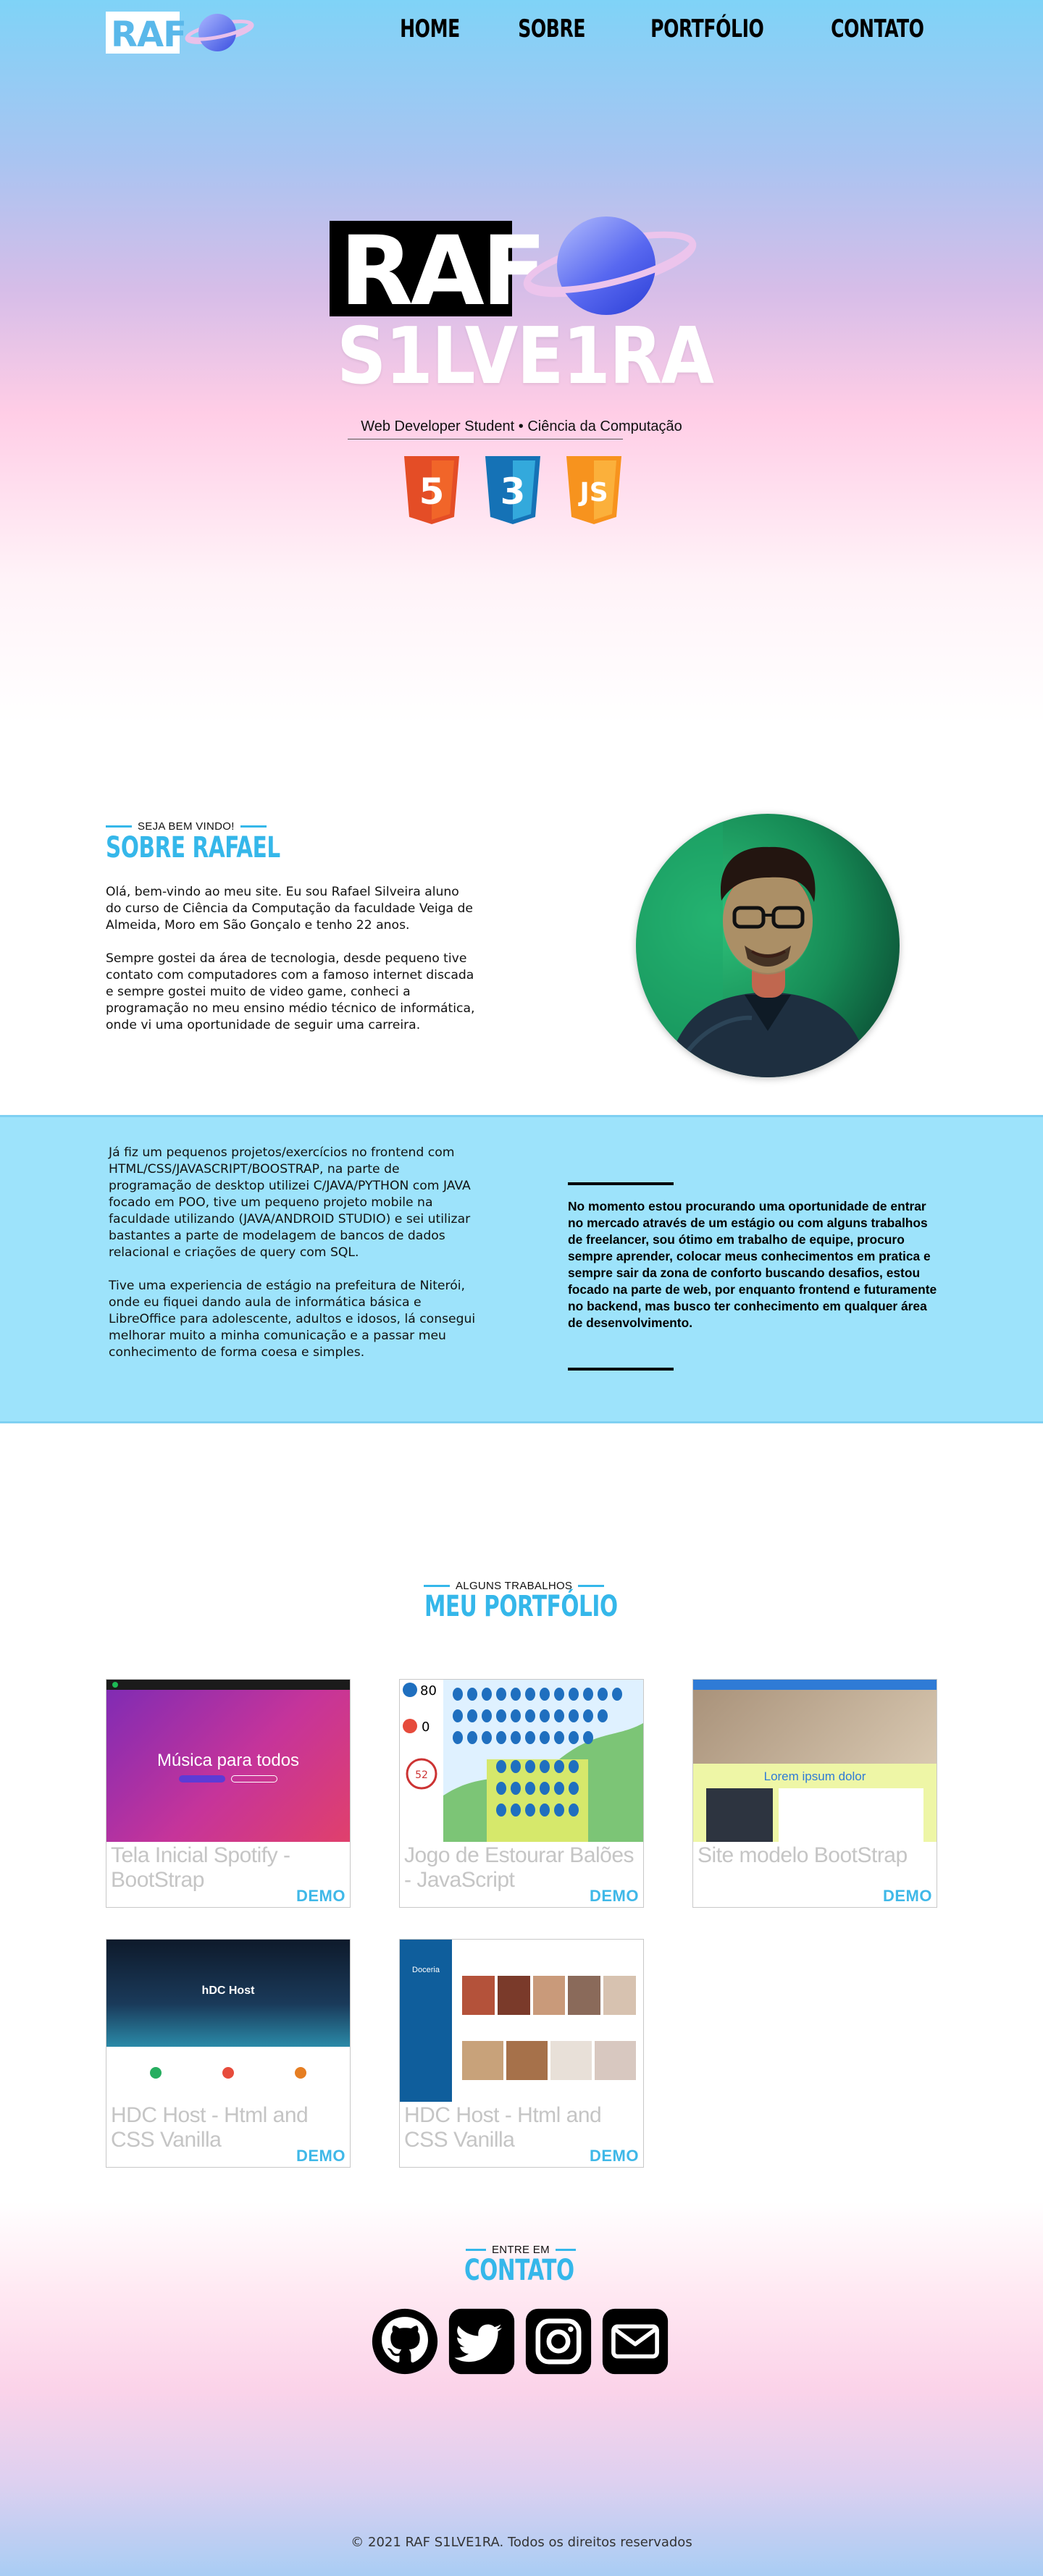 The height and width of the screenshot is (2576, 1043). I want to click on html5-shield-icon: 5, so click(431, 490).